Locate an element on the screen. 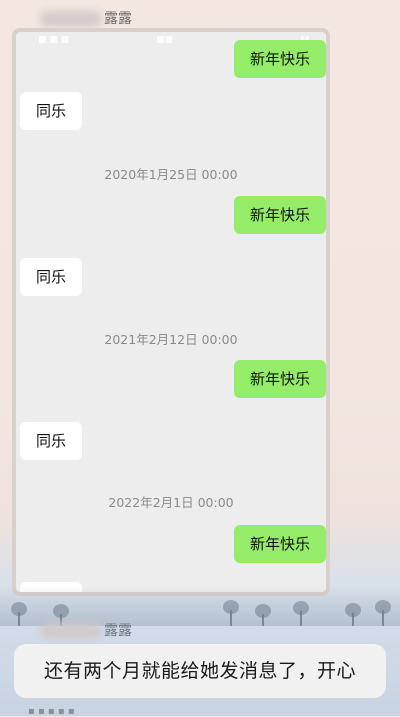 The height and width of the screenshot is (717, 400). cropped-text-fragment: ▪ ▪ ▪ ▪ ▪ is located at coordinates (51, 711).